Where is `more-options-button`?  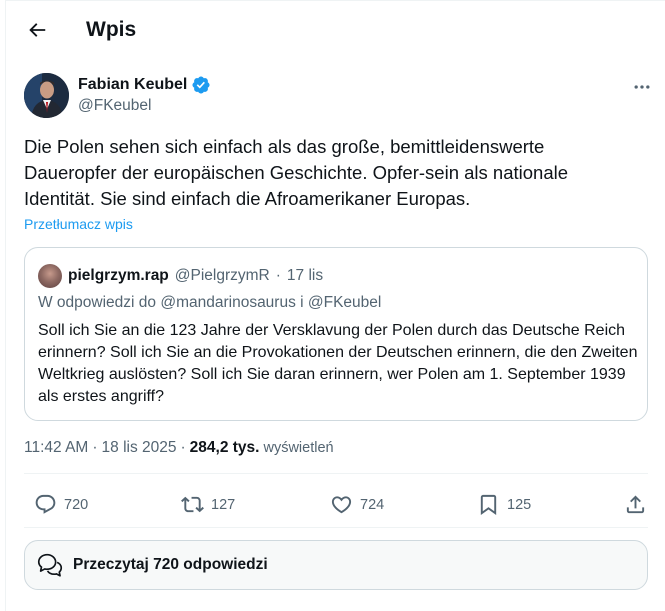
more-options-button is located at coordinates (642, 87).